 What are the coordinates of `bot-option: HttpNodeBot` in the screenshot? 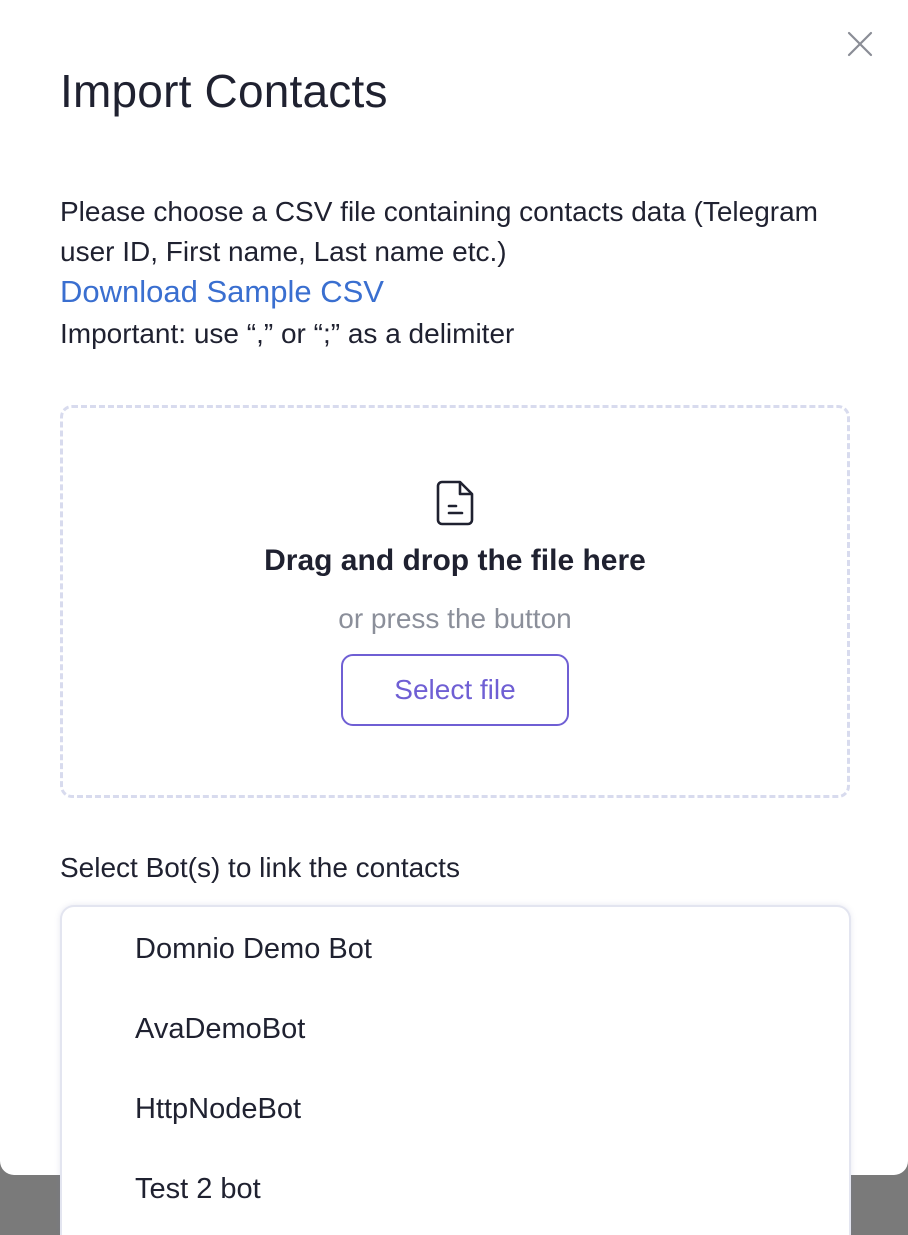 It's located at (218, 1109).